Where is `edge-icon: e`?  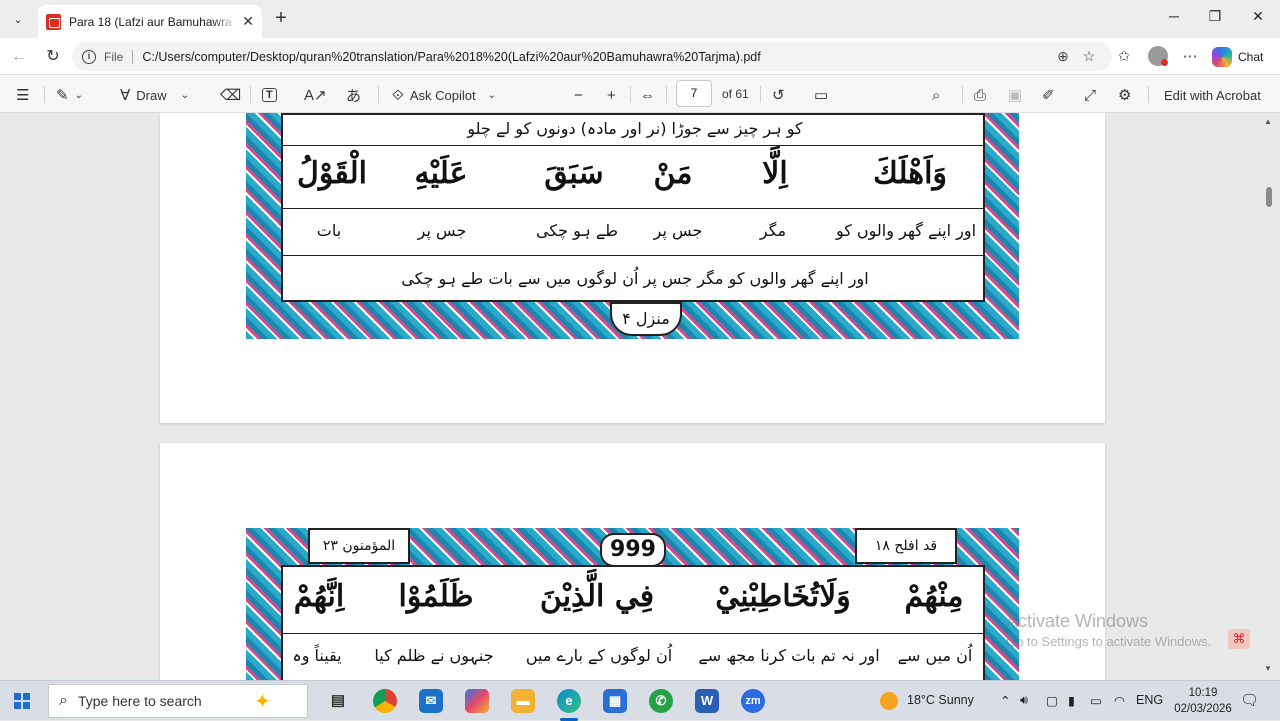 edge-icon: e is located at coordinates (569, 701).